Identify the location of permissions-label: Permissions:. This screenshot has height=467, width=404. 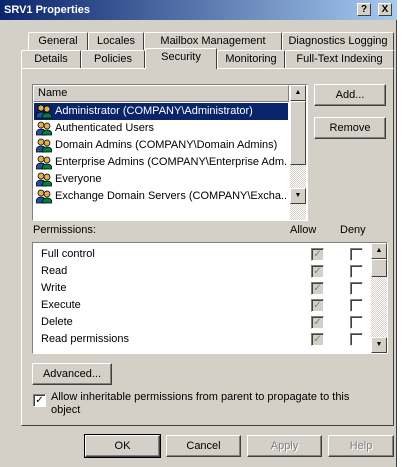
(64, 230).